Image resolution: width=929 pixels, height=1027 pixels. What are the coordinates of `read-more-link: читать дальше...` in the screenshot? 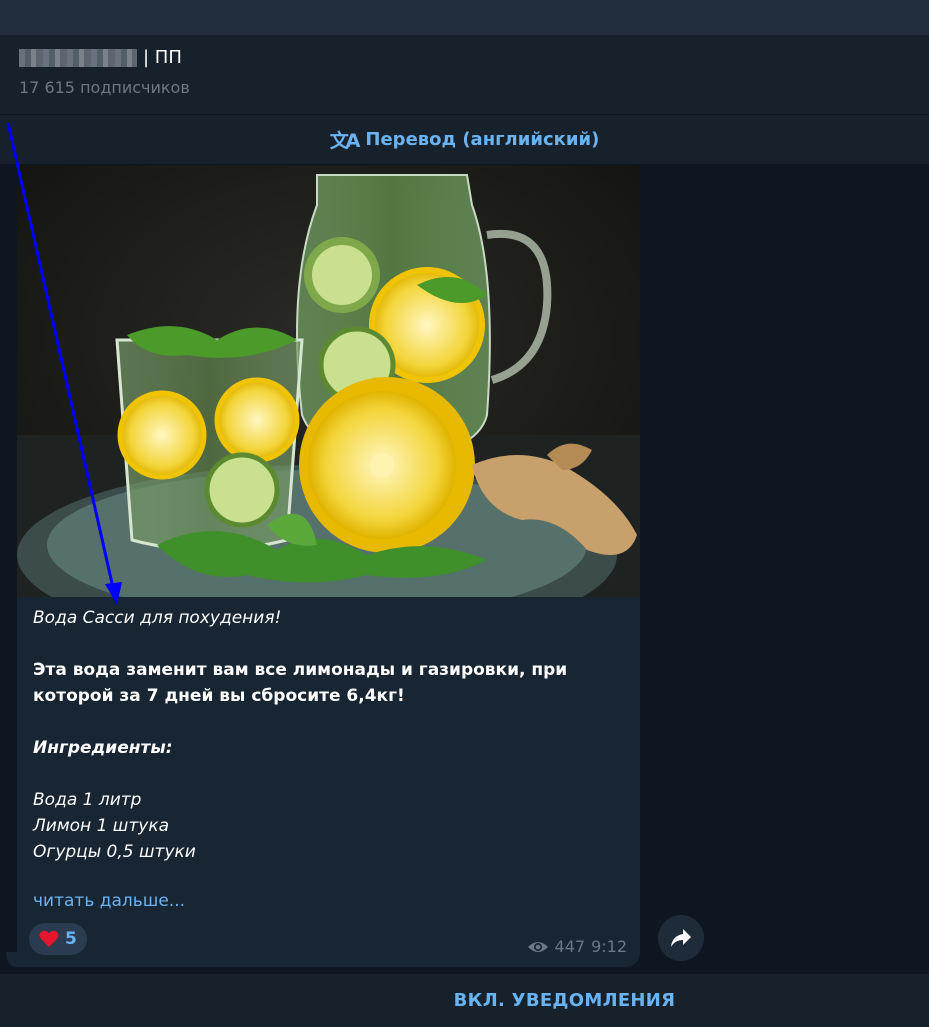 It's located at (109, 901).